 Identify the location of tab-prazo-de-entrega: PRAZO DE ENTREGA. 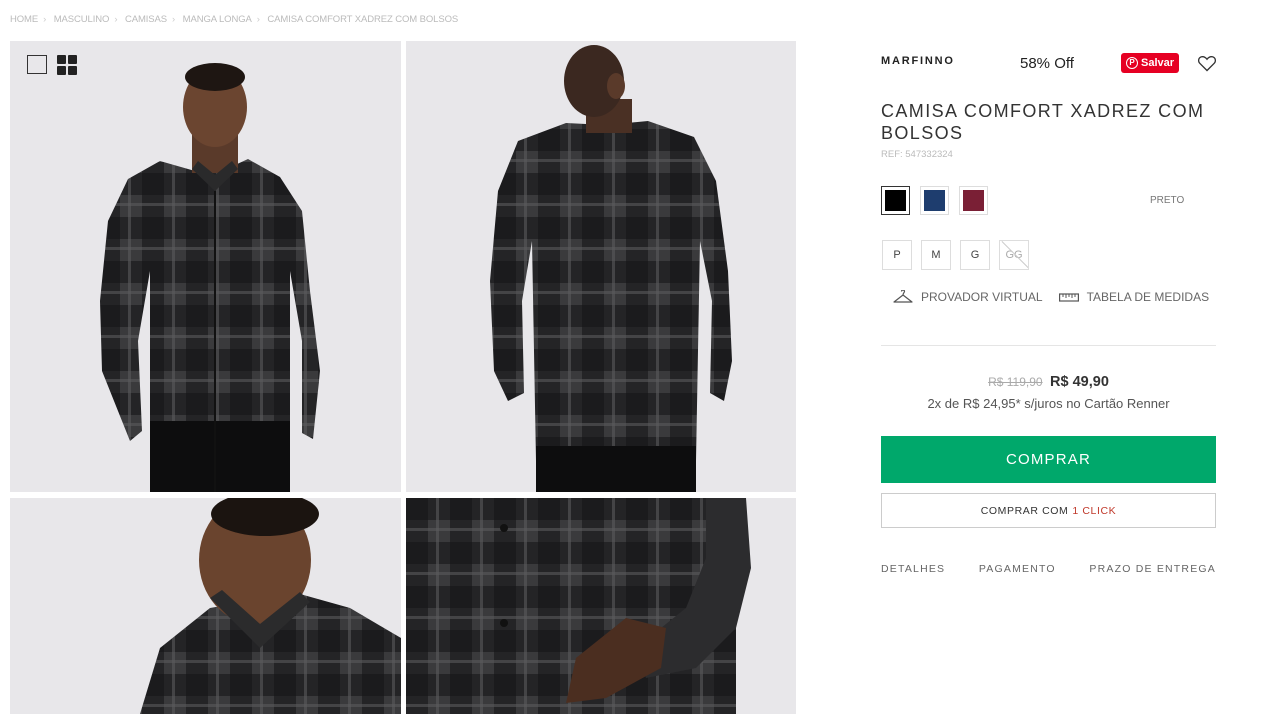
(1152, 569).